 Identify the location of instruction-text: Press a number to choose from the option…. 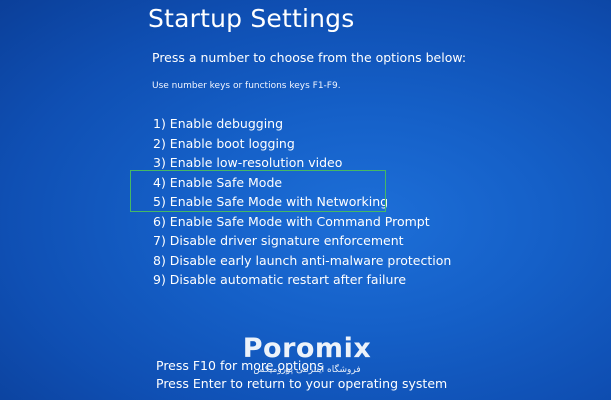
(309, 57).